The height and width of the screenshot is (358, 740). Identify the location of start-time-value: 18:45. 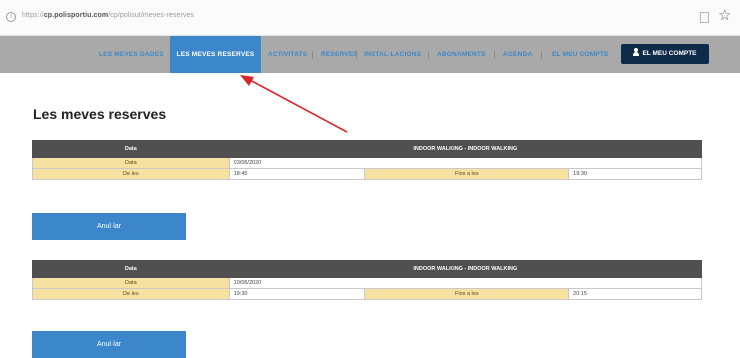
(297, 174).